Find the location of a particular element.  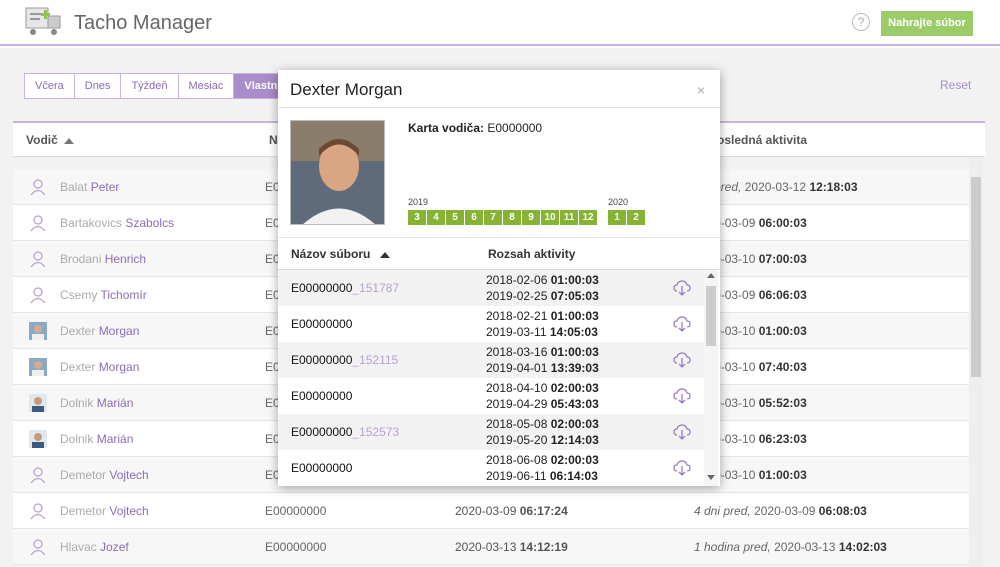

driver-name: Bartakovics Szabolcs is located at coordinates (117, 223).